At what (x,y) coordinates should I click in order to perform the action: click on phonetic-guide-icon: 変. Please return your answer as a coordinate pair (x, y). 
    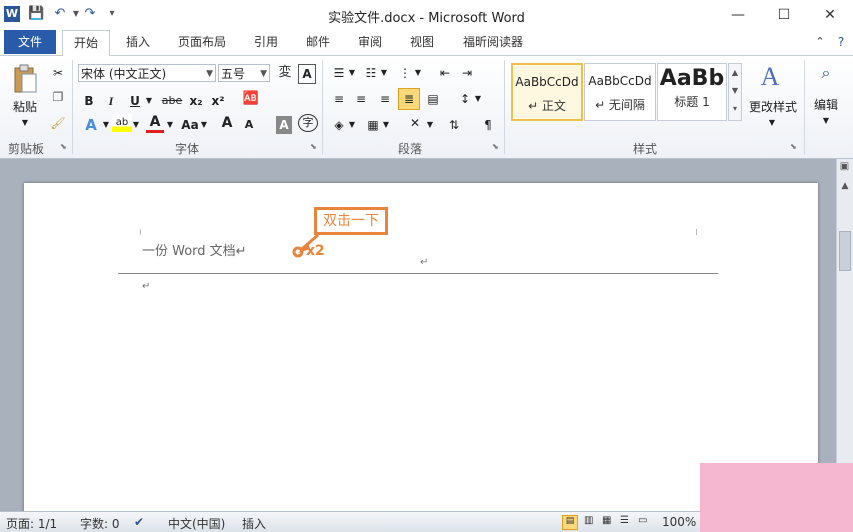
    Looking at the image, I should click on (285, 73).